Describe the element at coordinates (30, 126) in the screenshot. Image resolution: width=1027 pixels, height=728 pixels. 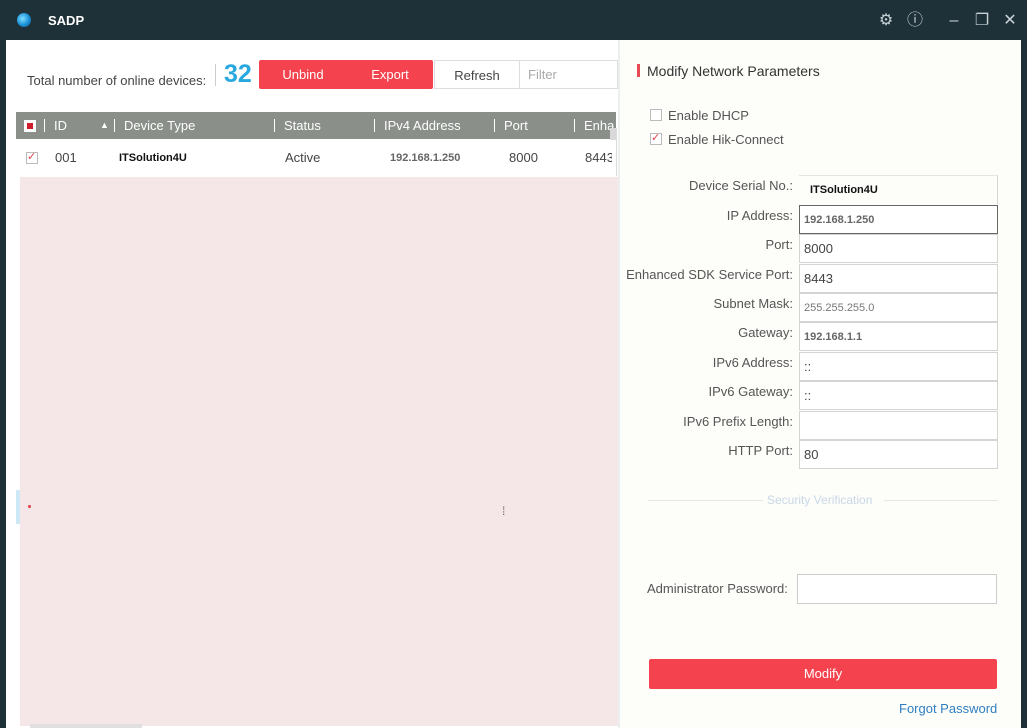
I see `select-all-checkbox` at that location.